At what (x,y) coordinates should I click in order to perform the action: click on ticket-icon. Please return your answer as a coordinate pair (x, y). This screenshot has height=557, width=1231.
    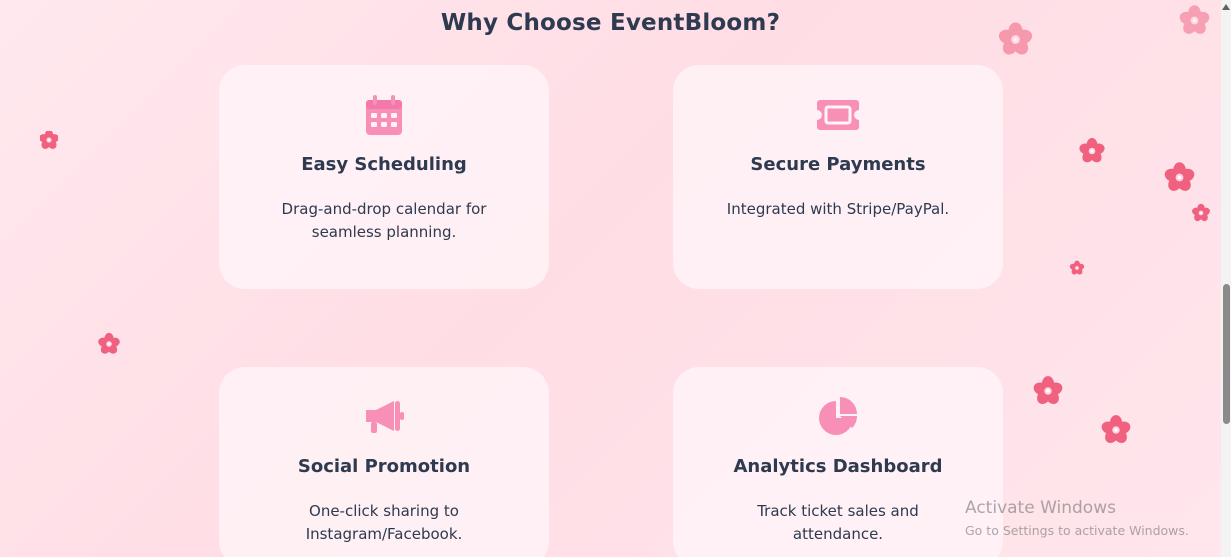
    Looking at the image, I should click on (838, 115).